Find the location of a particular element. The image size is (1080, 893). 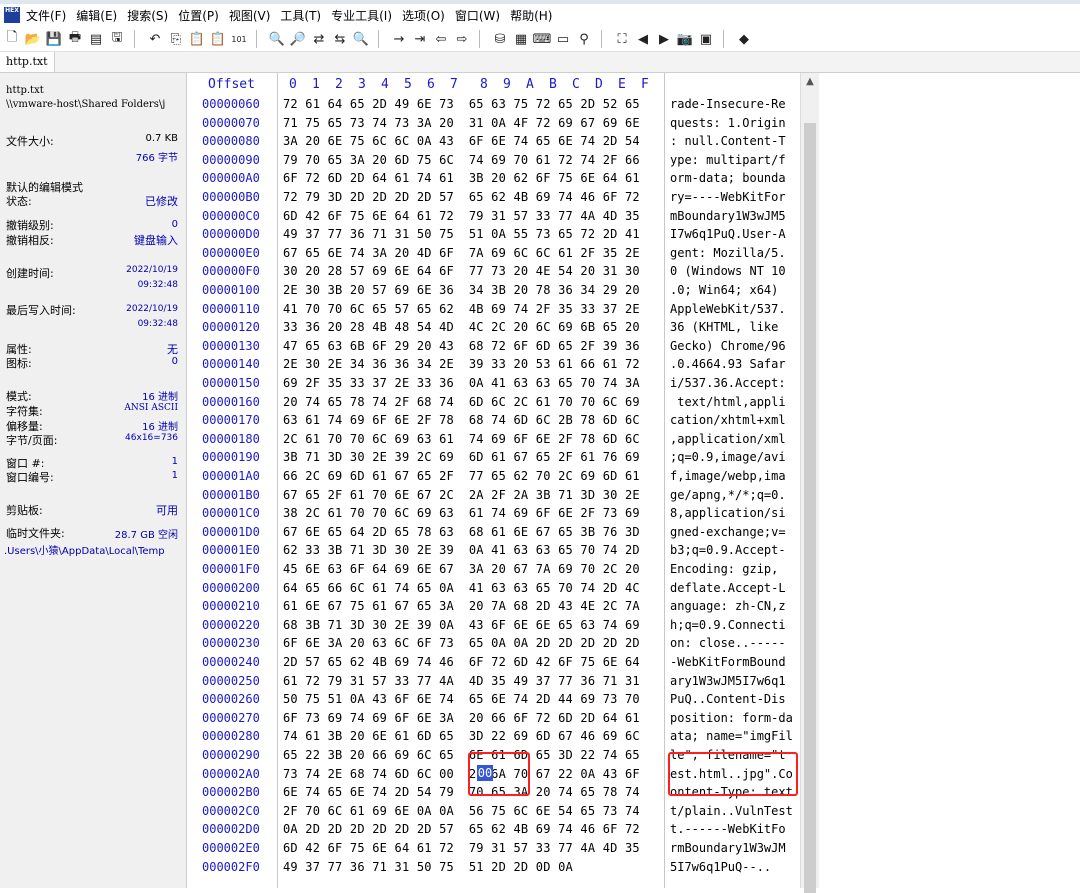

bookmark-icon: ◆ is located at coordinates (744, 39).